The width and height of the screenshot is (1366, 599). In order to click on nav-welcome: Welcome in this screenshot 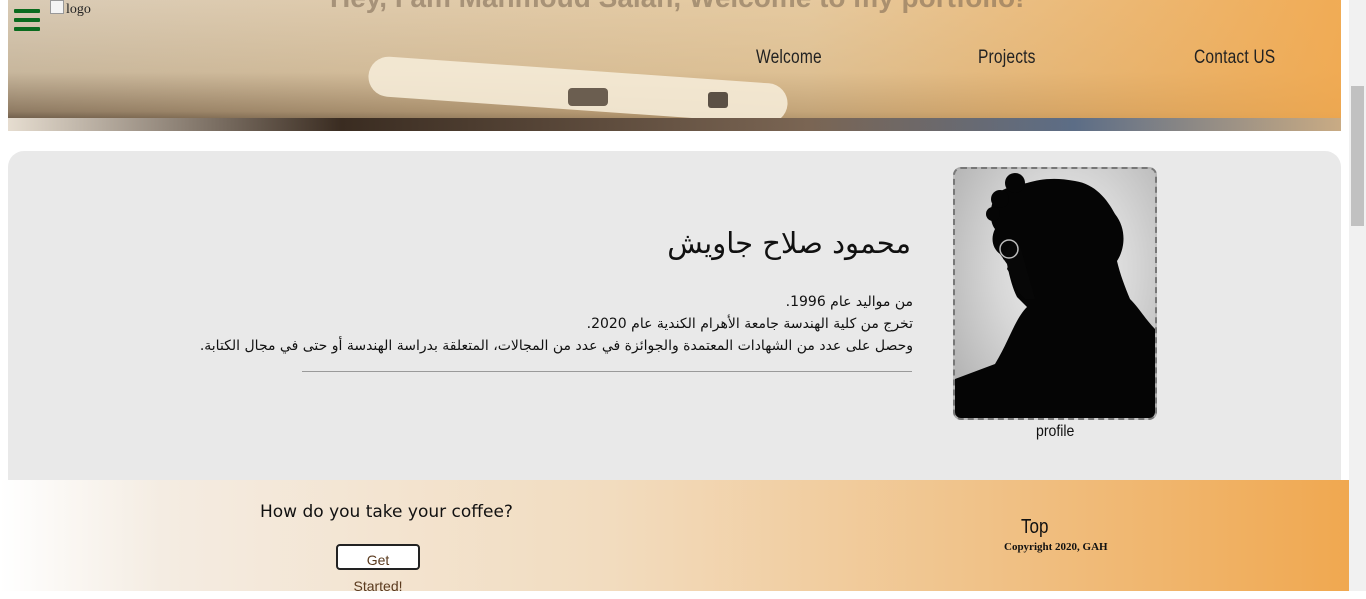, I will do `click(789, 58)`.